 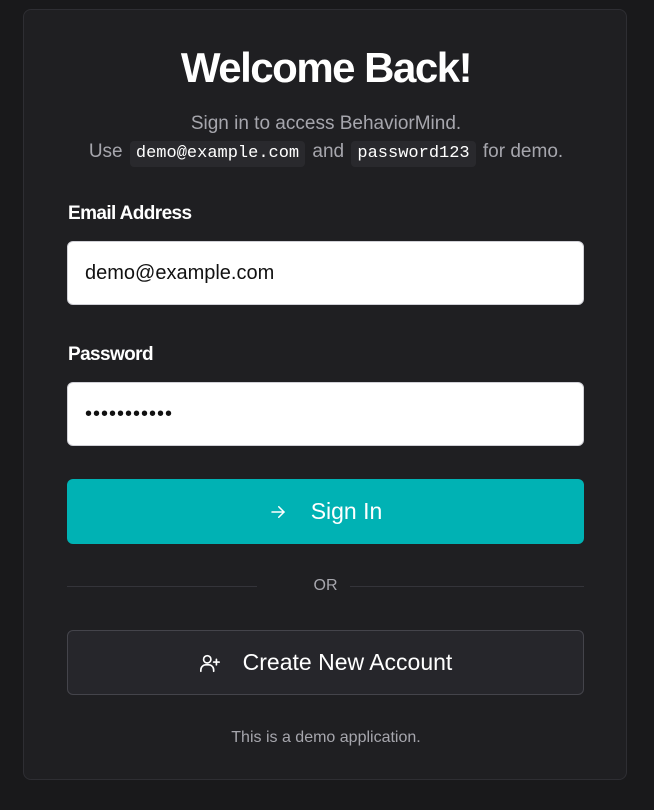 What do you see at coordinates (105, 151) in the screenshot?
I see `hint-prefix: Use` at bounding box center [105, 151].